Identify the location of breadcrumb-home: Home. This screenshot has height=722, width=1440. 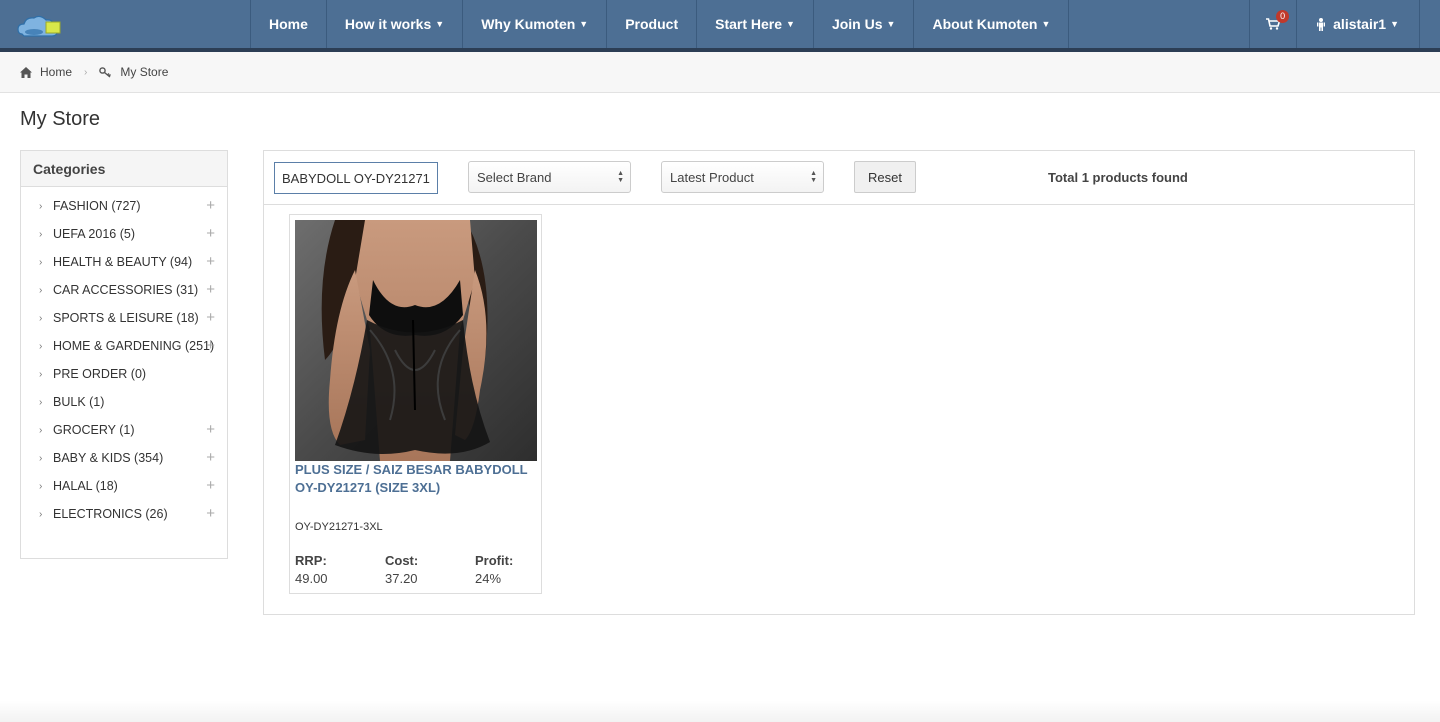
(46, 72).